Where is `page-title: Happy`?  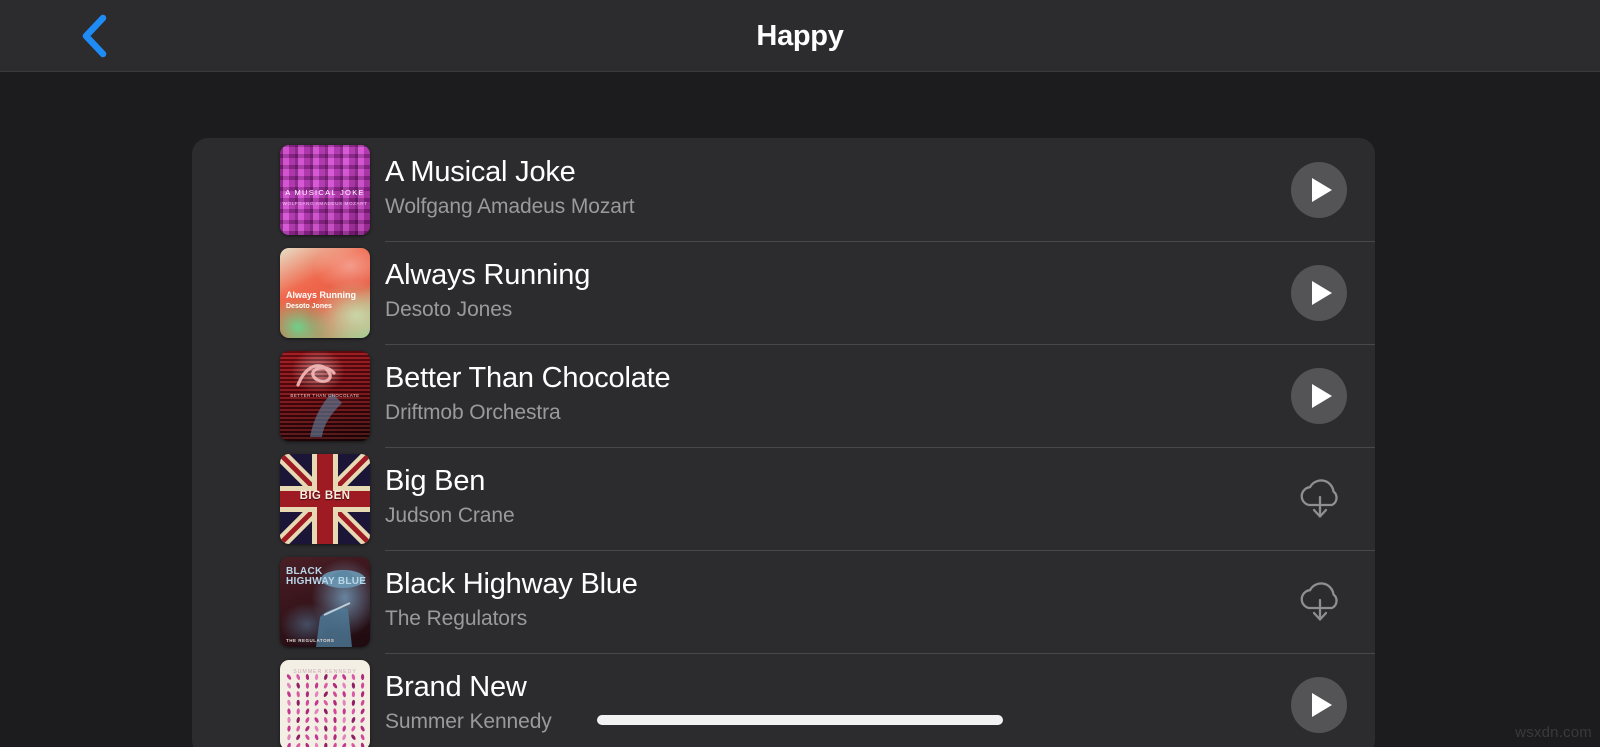
page-title: Happy is located at coordinates (800, 35).